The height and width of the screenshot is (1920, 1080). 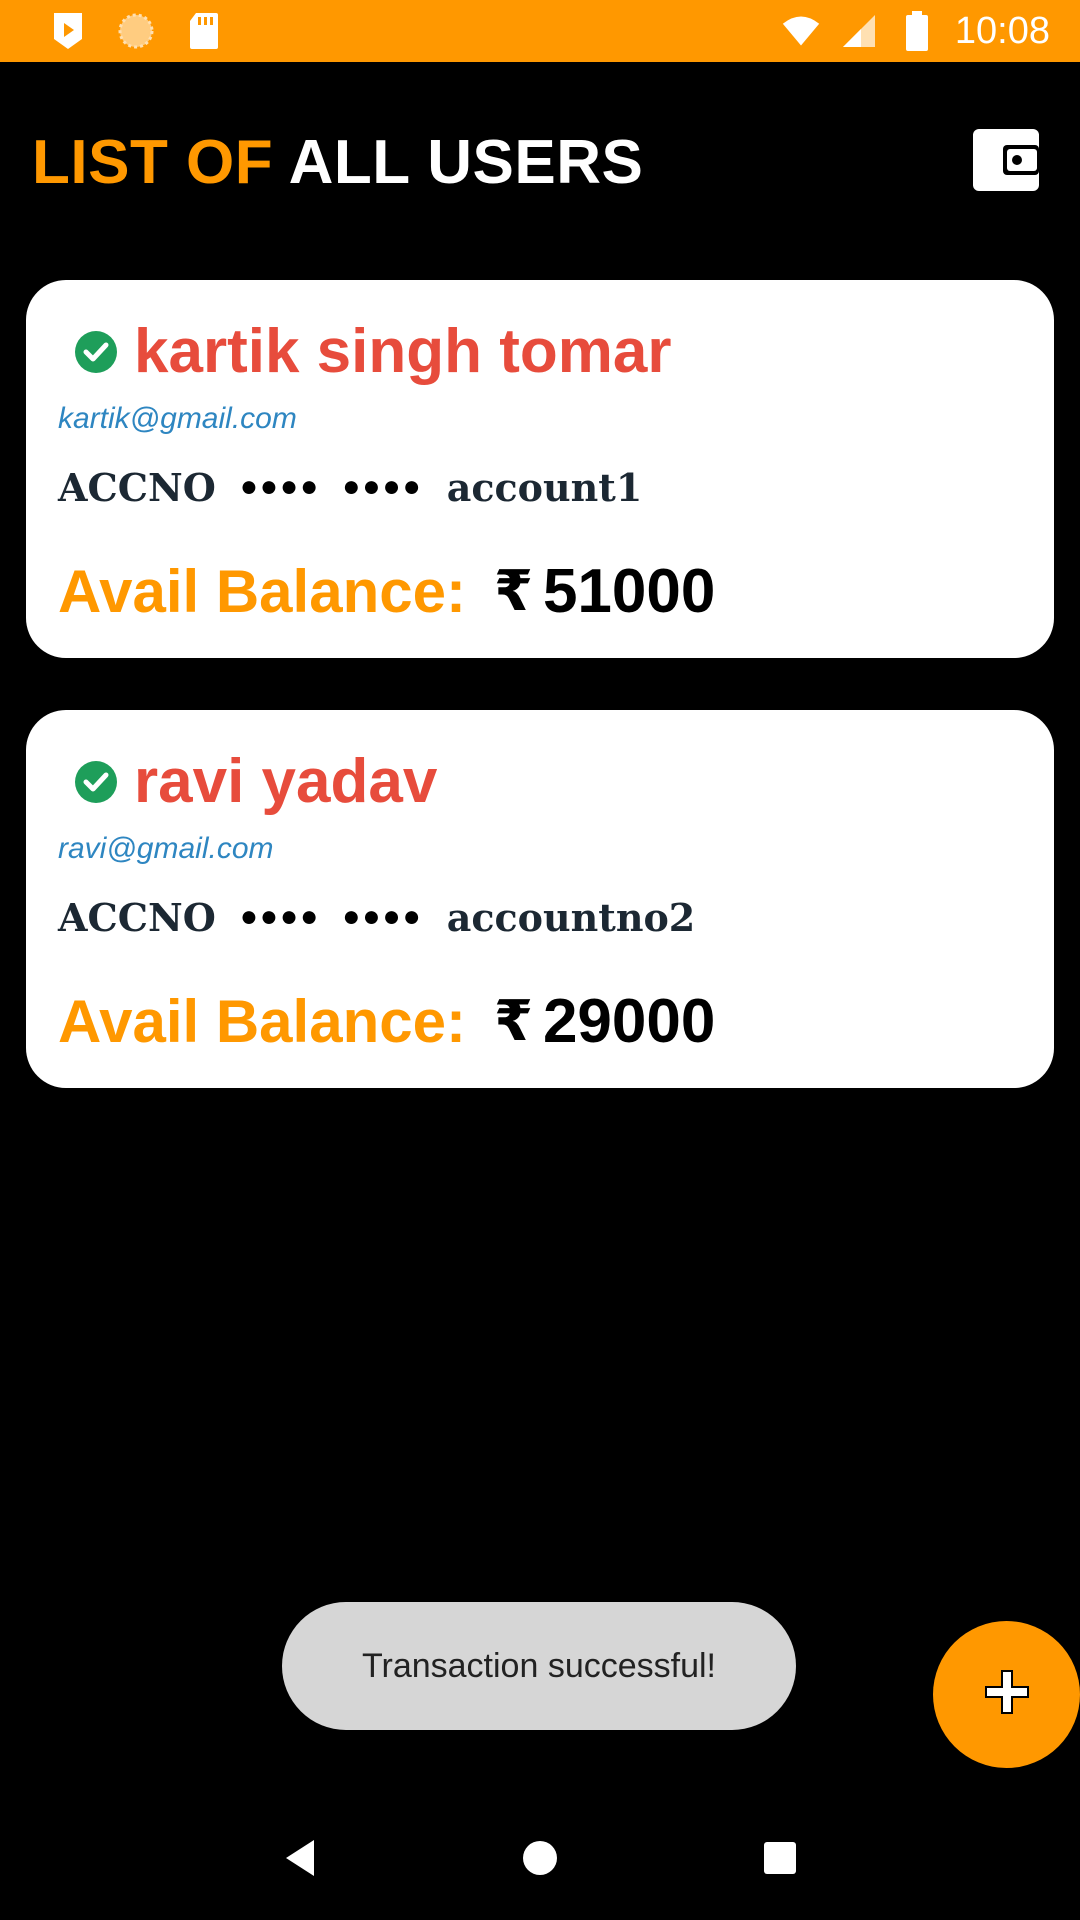 I want to click on user-email: ravi@gmail.com, so click(x=166, y=848).